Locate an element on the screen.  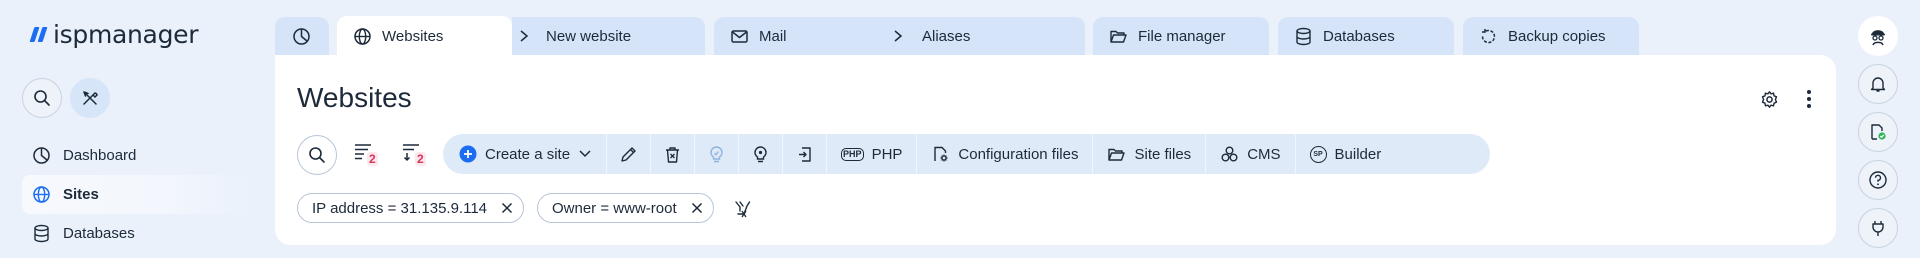
filter-chip-label: Owner = www-root is located at coordinates (614, 208).